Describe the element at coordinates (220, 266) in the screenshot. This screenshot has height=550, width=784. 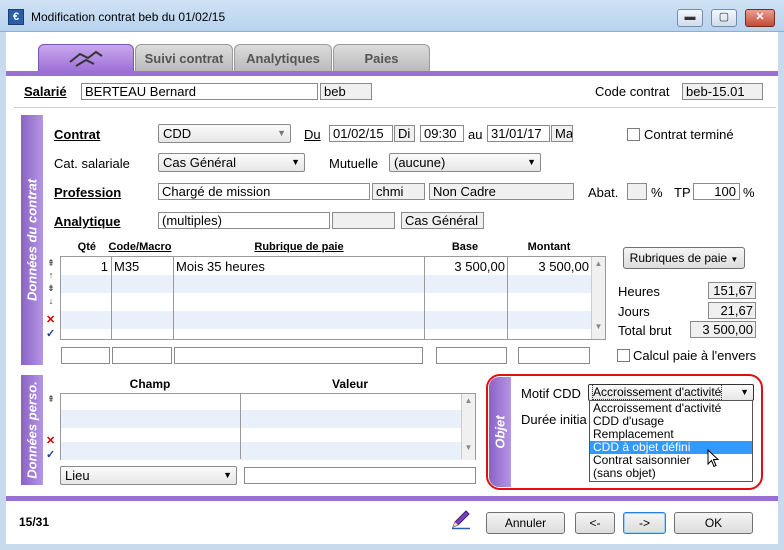
I see `cell-rubrique: Mois 35 heures` at that location.